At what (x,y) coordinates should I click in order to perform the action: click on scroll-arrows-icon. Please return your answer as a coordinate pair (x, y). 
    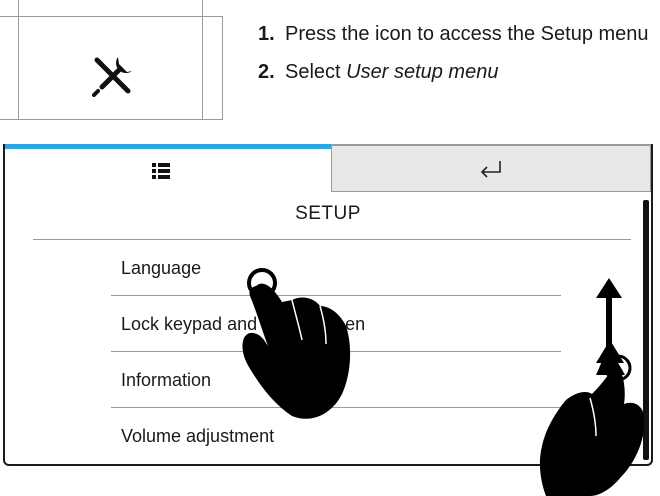
    Looking at the image, I should click on (614, 330).